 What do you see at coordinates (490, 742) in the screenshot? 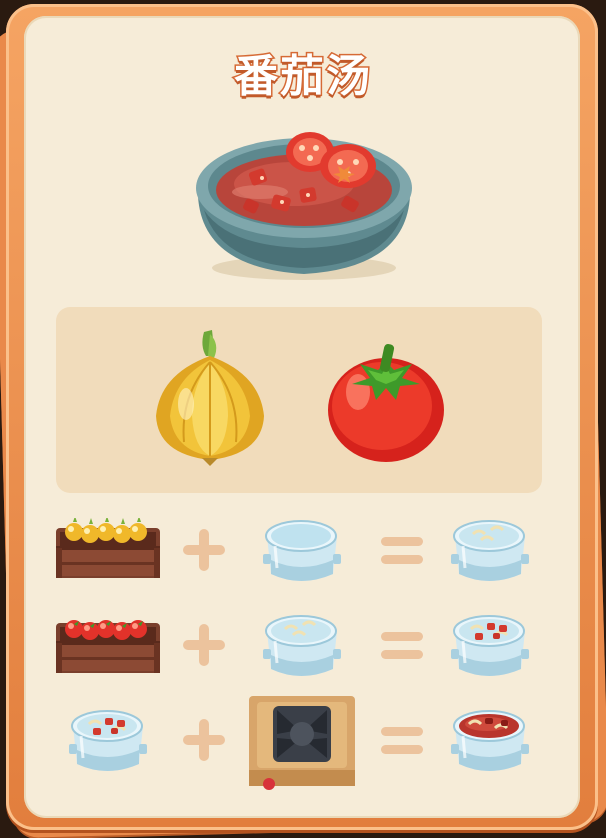
I see `tomato-soup-pot-icon` at bounding box center [490, 742].